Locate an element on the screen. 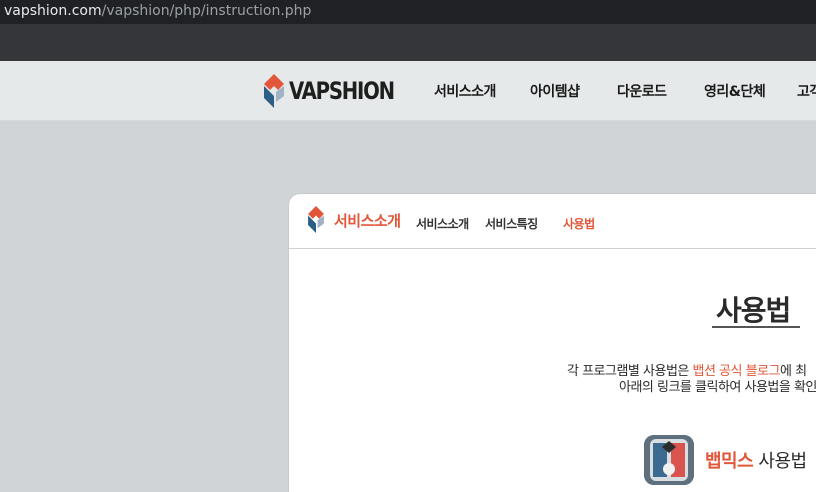 The width and height of the screenshot is (816, 492). app-guide-text: 사용법 is located at coordinates (780, 461).